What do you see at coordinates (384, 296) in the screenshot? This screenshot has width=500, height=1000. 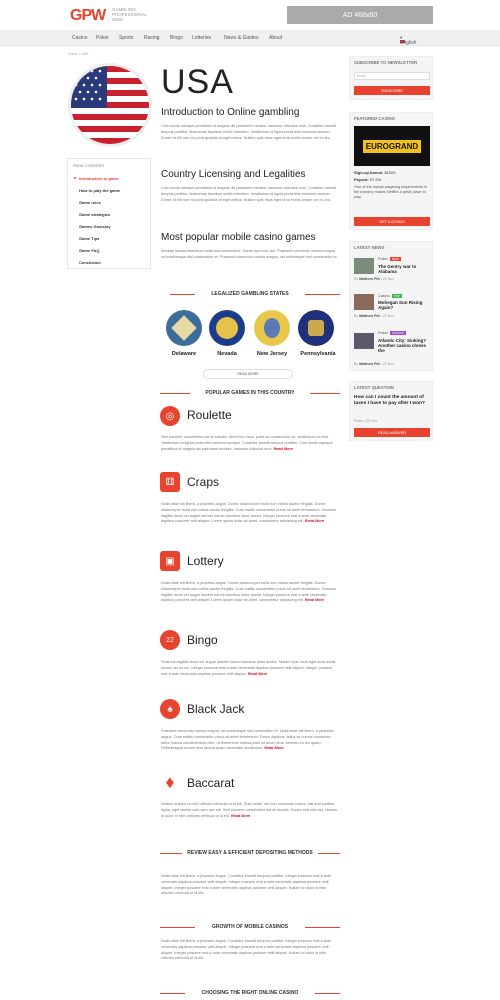 I see `category-label: Casino` at bounding box center [384, 296].